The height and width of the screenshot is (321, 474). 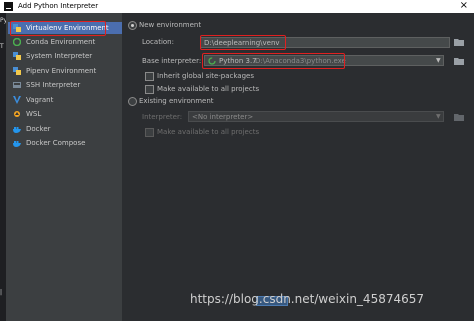 I want to click on docker-icon, so click(x=17, y=130).